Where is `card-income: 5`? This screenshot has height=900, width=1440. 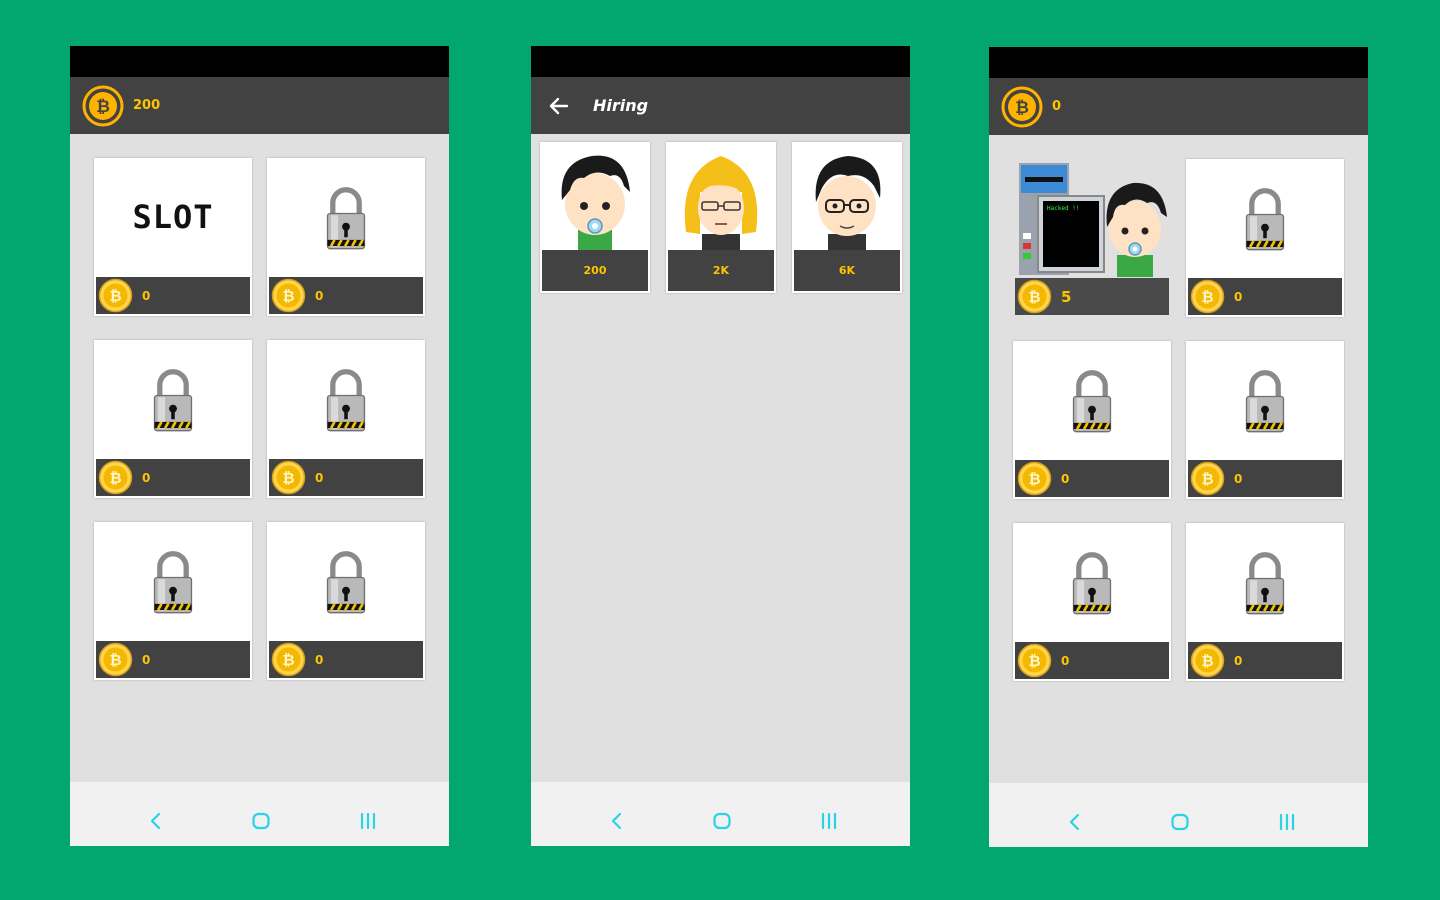
card-income: 5 is located at coordinates (1066, 296).